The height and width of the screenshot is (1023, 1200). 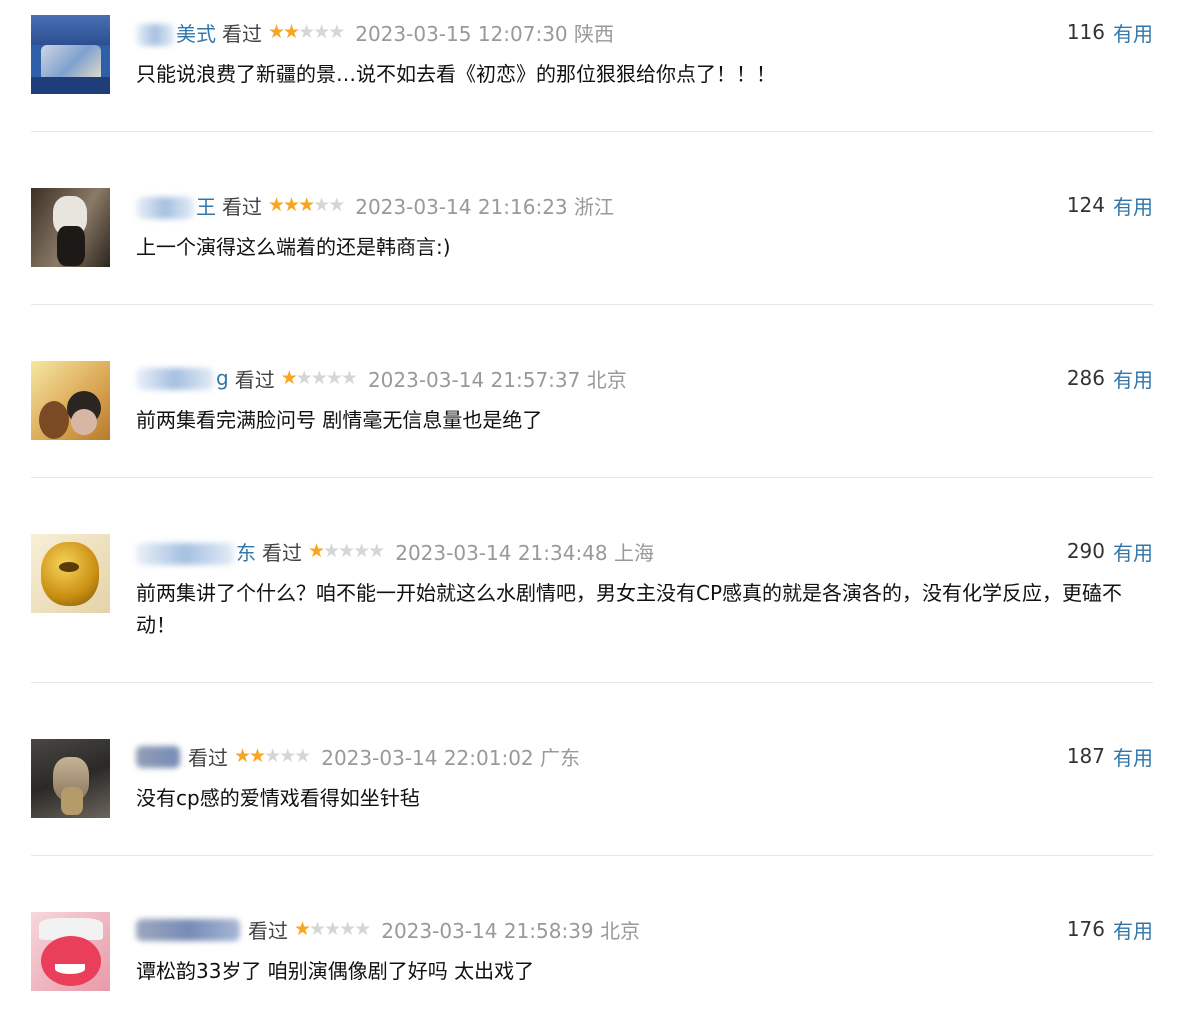 What do you see at coordinates (1085, 32) in the screenshot?
I see `vote-count: 116` at bounding box center [1085, 32].